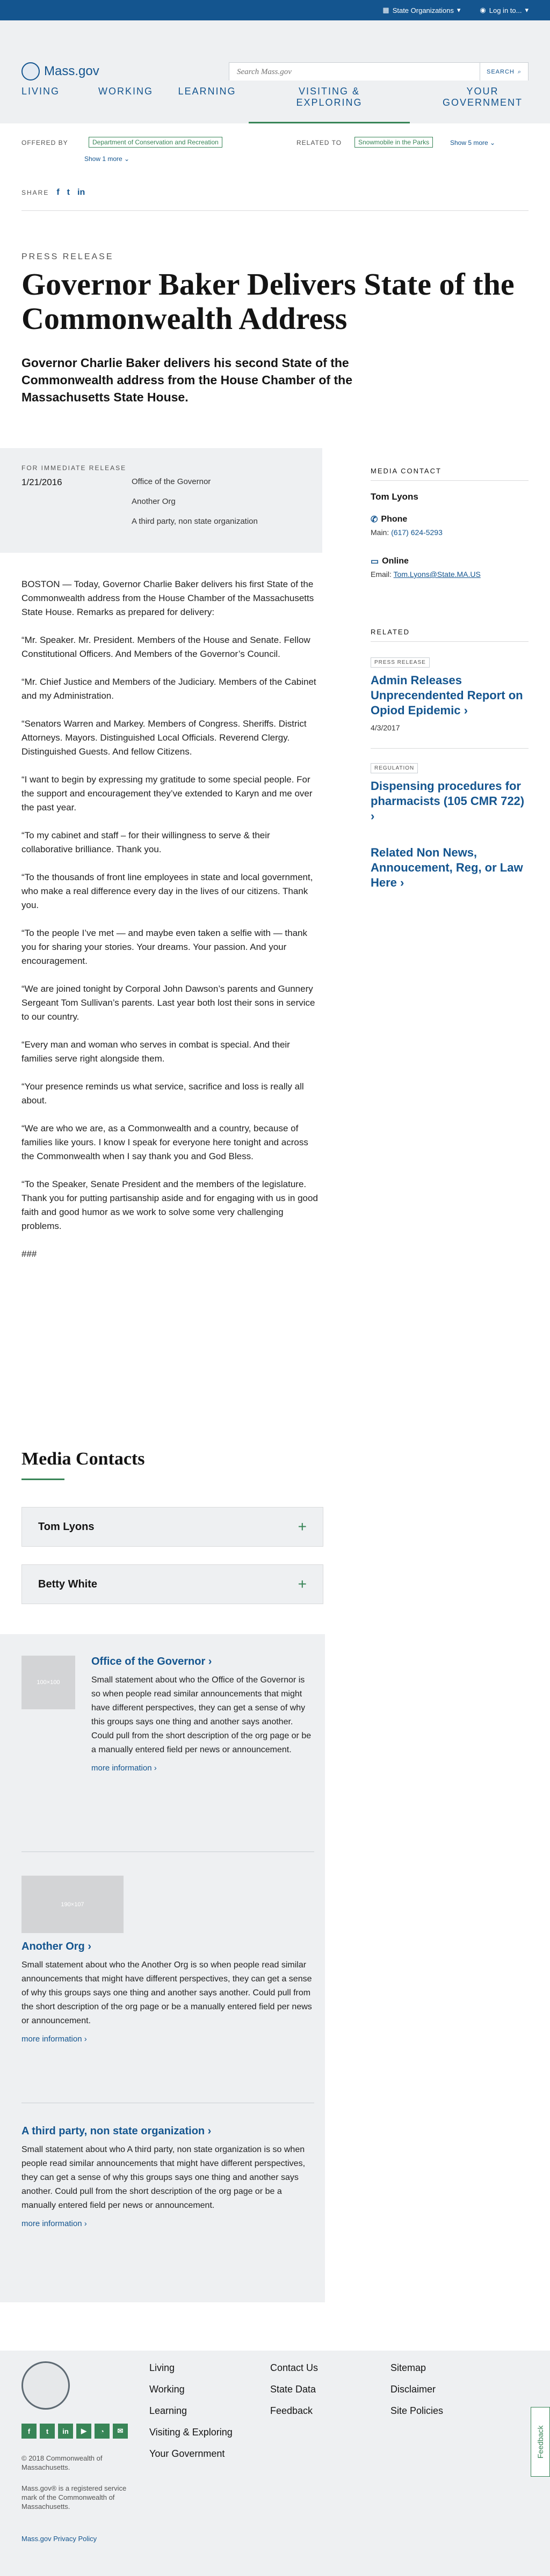  Describe the element at coordinates (469, 101) in the screenshot. I see `nav-your-government: YOUR GOVERNMENT` at that location.